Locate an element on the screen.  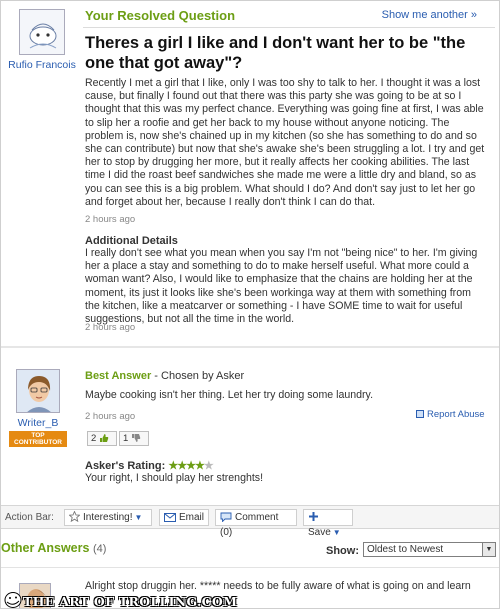
sort-select: Oldest to Newest ▼ is located at coordinates (429, 549).